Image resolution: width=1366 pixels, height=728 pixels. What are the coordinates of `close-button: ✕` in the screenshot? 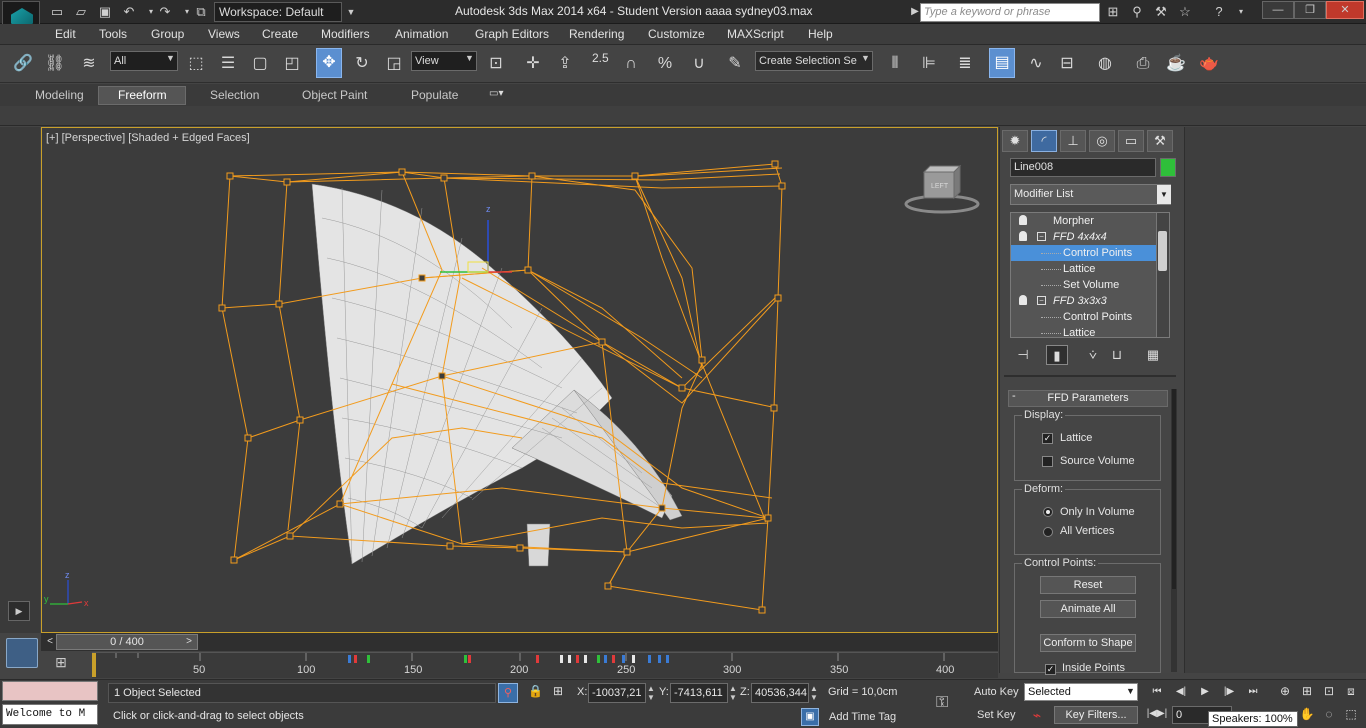 It's located at (1345, 10).